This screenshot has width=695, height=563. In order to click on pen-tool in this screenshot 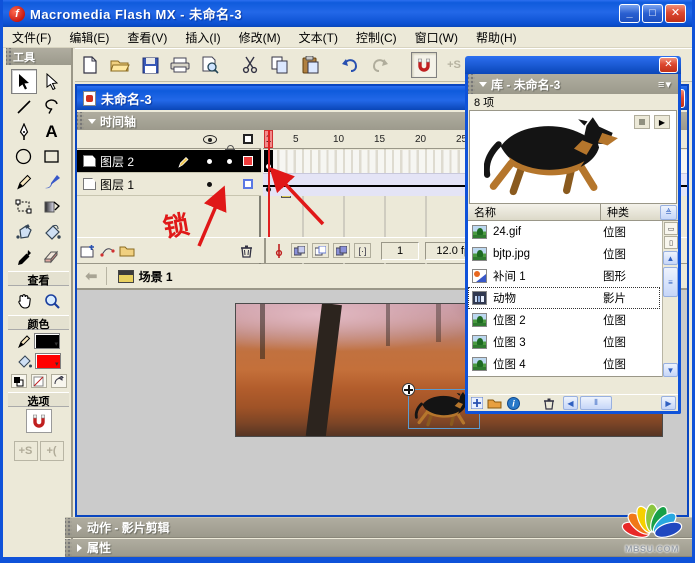, I will do `click(24, 131)`.